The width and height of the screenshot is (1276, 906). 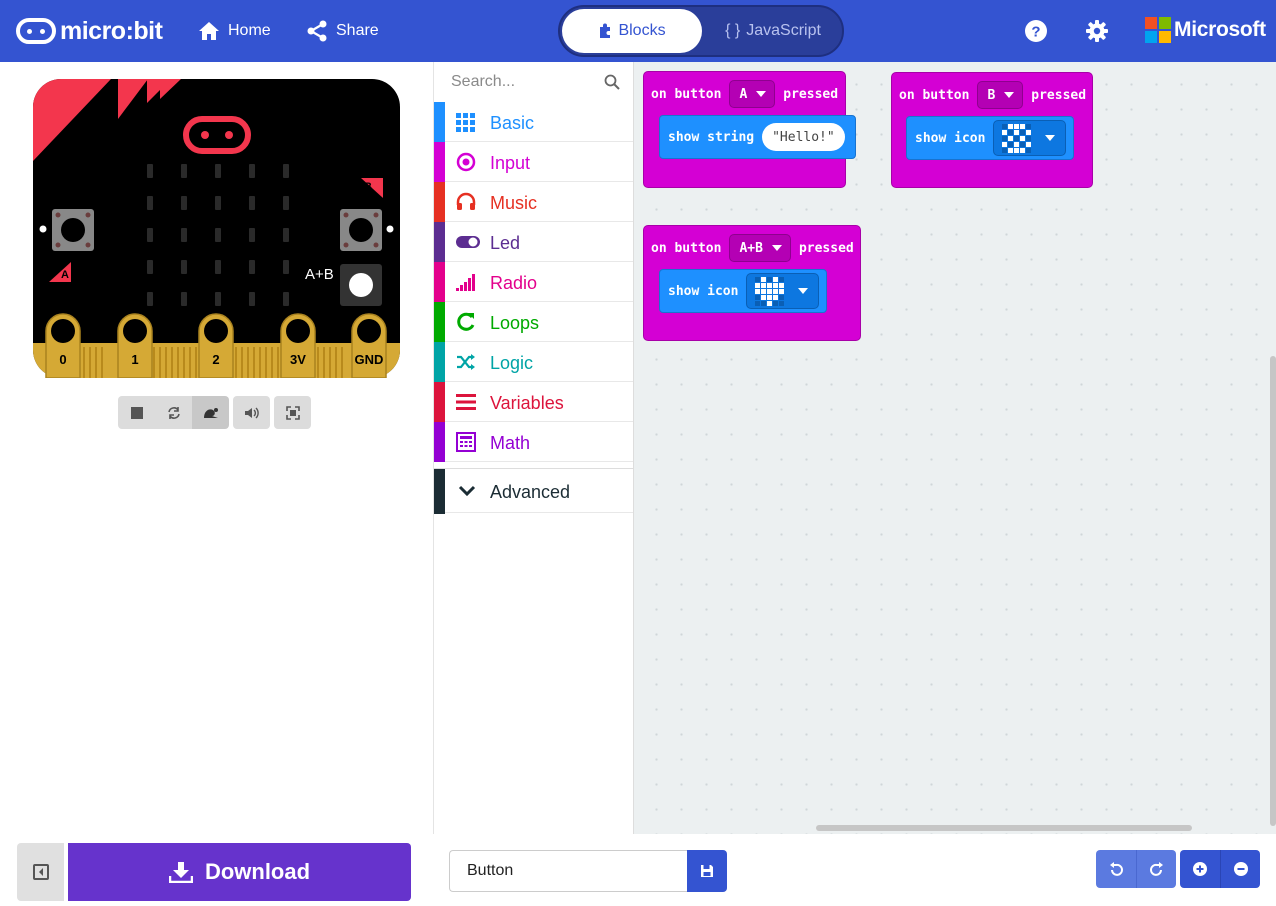 I want to click on pin-label: GND, so click(x=369, y=359).